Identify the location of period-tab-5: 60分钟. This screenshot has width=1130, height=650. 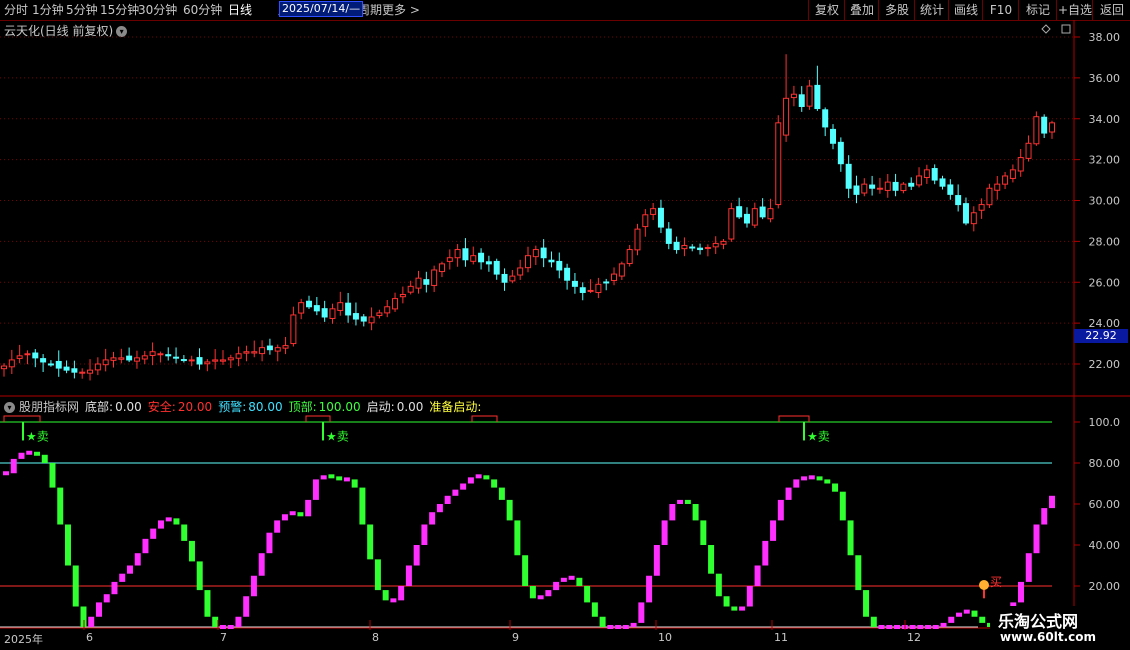
(202, 10).